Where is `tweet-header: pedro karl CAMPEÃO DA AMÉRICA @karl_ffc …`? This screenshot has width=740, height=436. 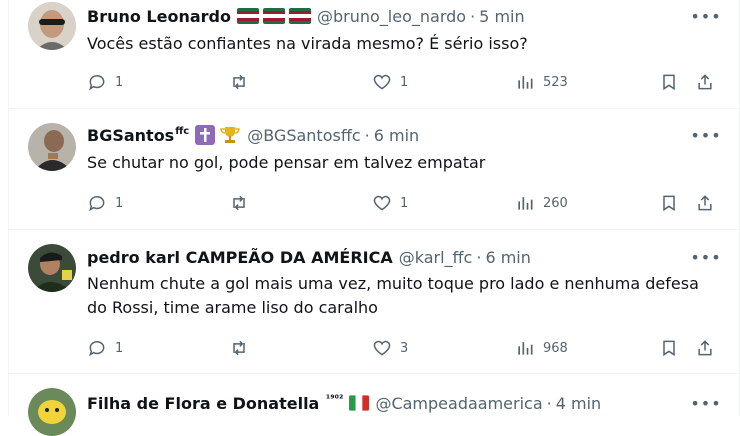
tweet-header: pedro karl CAMPEÃO DA AMÉRICA @karl_ffc … is located at coordinates (393, 257).